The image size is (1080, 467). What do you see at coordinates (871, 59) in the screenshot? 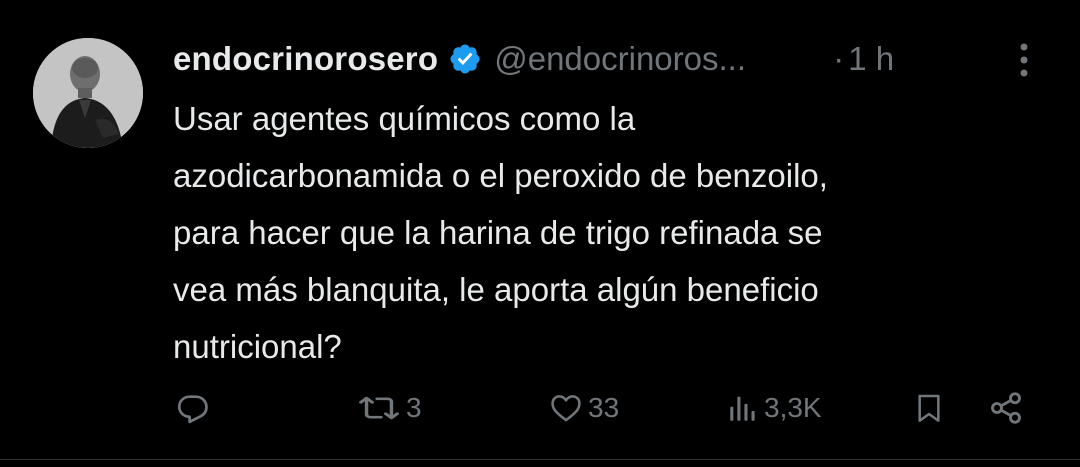
I see `tweet-timestamp: 1 h` at bounding box center [871, 59].